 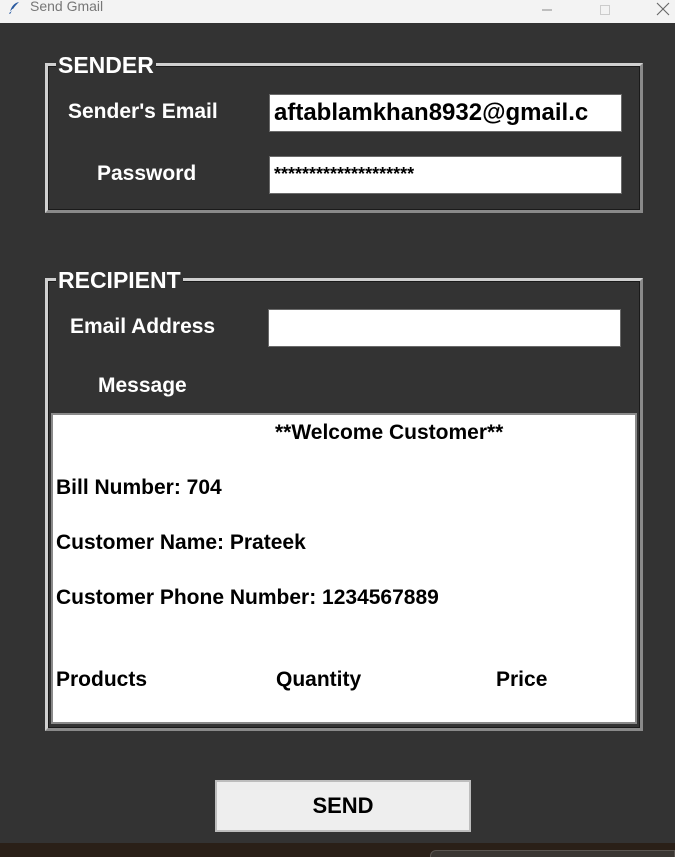 What do you see at coordinates (139, 487) in the screenshot?
I see `message-bill-number-line: Bill Number: 704` at bounding box center [139, 487].